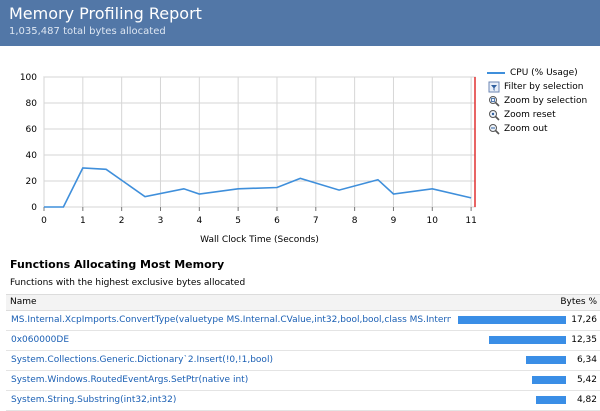 Image resolution: width=600 pixels, height=411 pixels. Describe the element at coordinates (470, 221) in the screenshot. I see `x-tick-label: 11` at that location.